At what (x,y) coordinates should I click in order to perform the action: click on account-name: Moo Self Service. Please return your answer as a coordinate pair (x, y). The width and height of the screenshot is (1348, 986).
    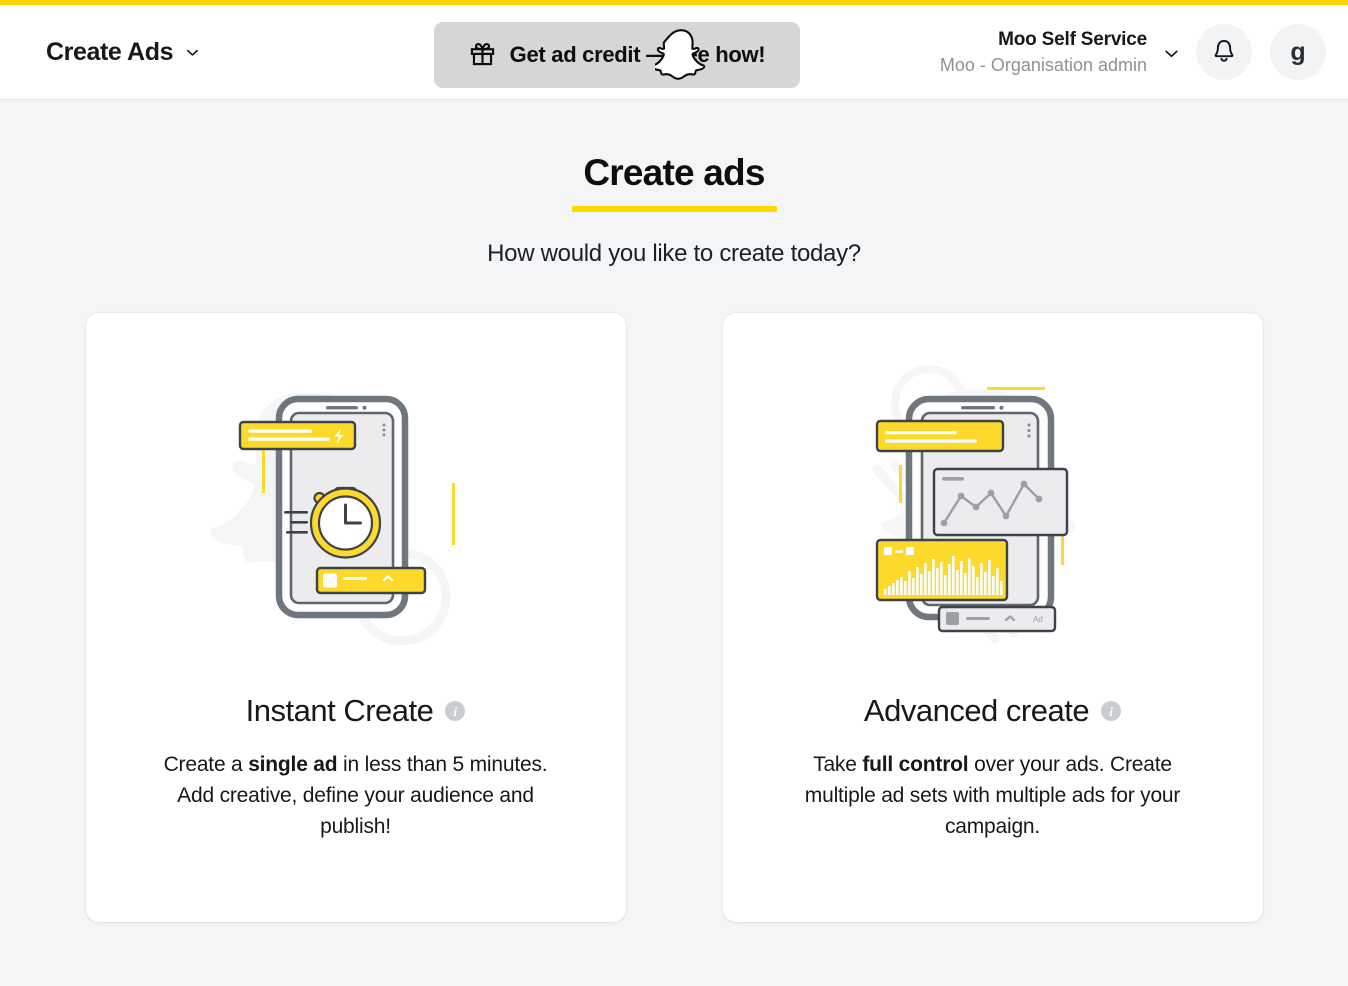
    Looking at the image, I should click on (1072, 39).